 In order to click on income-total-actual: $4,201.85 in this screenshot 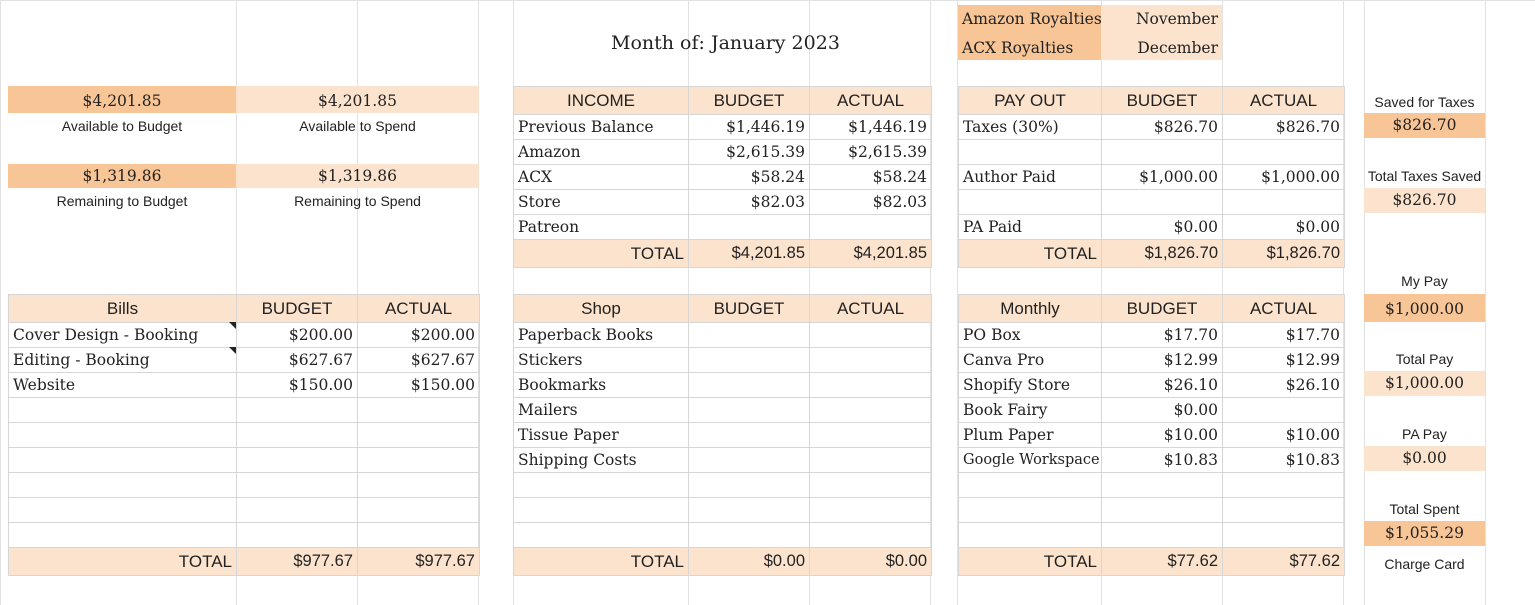, I will do `click(870, 253)`.